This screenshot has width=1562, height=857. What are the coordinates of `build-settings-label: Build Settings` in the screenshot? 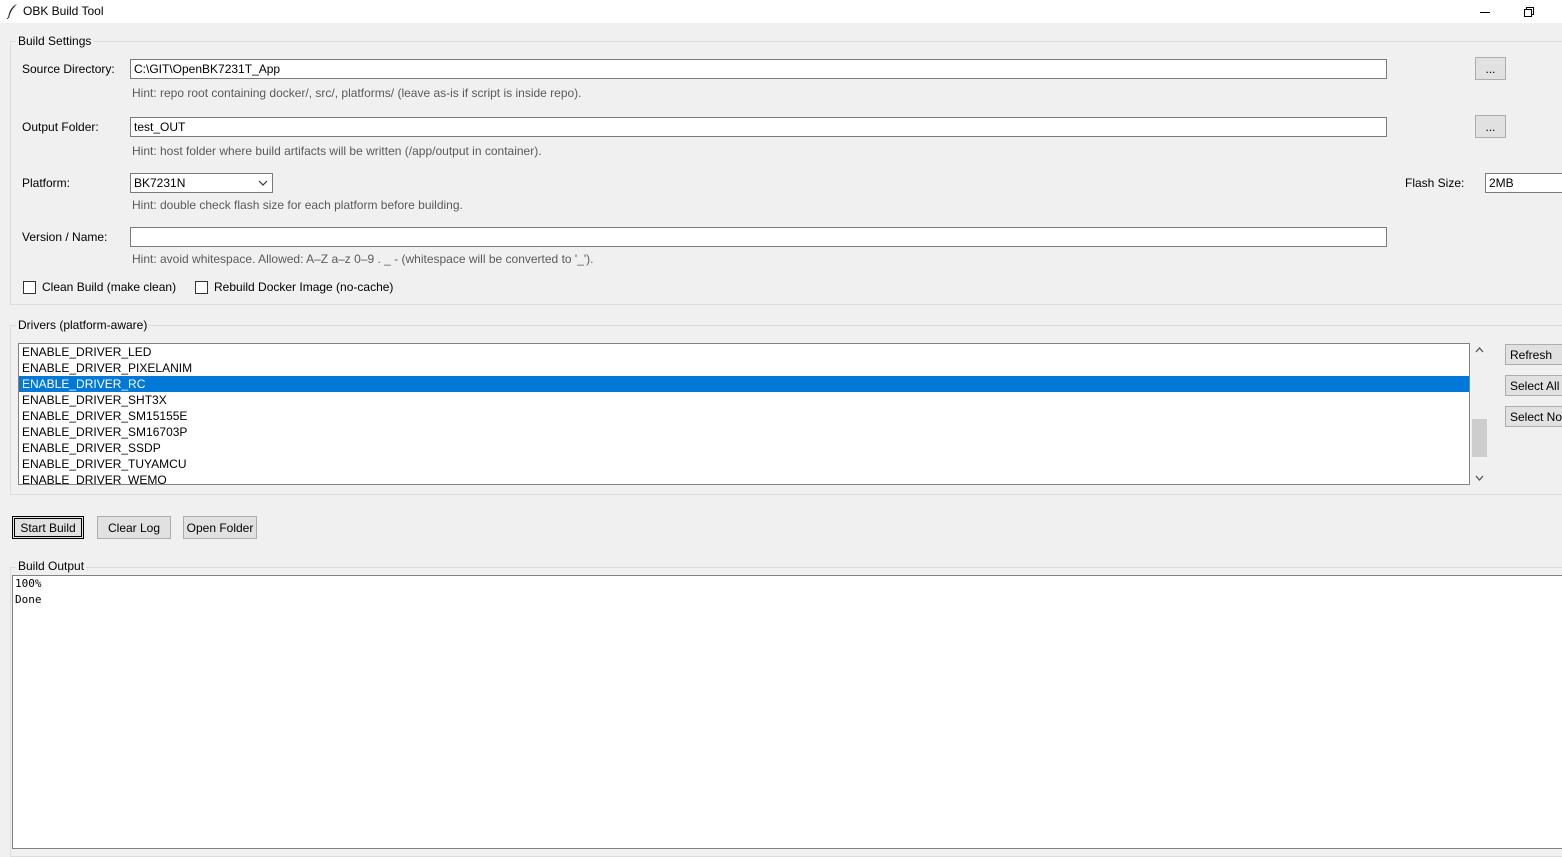 It's located at (55, 41).